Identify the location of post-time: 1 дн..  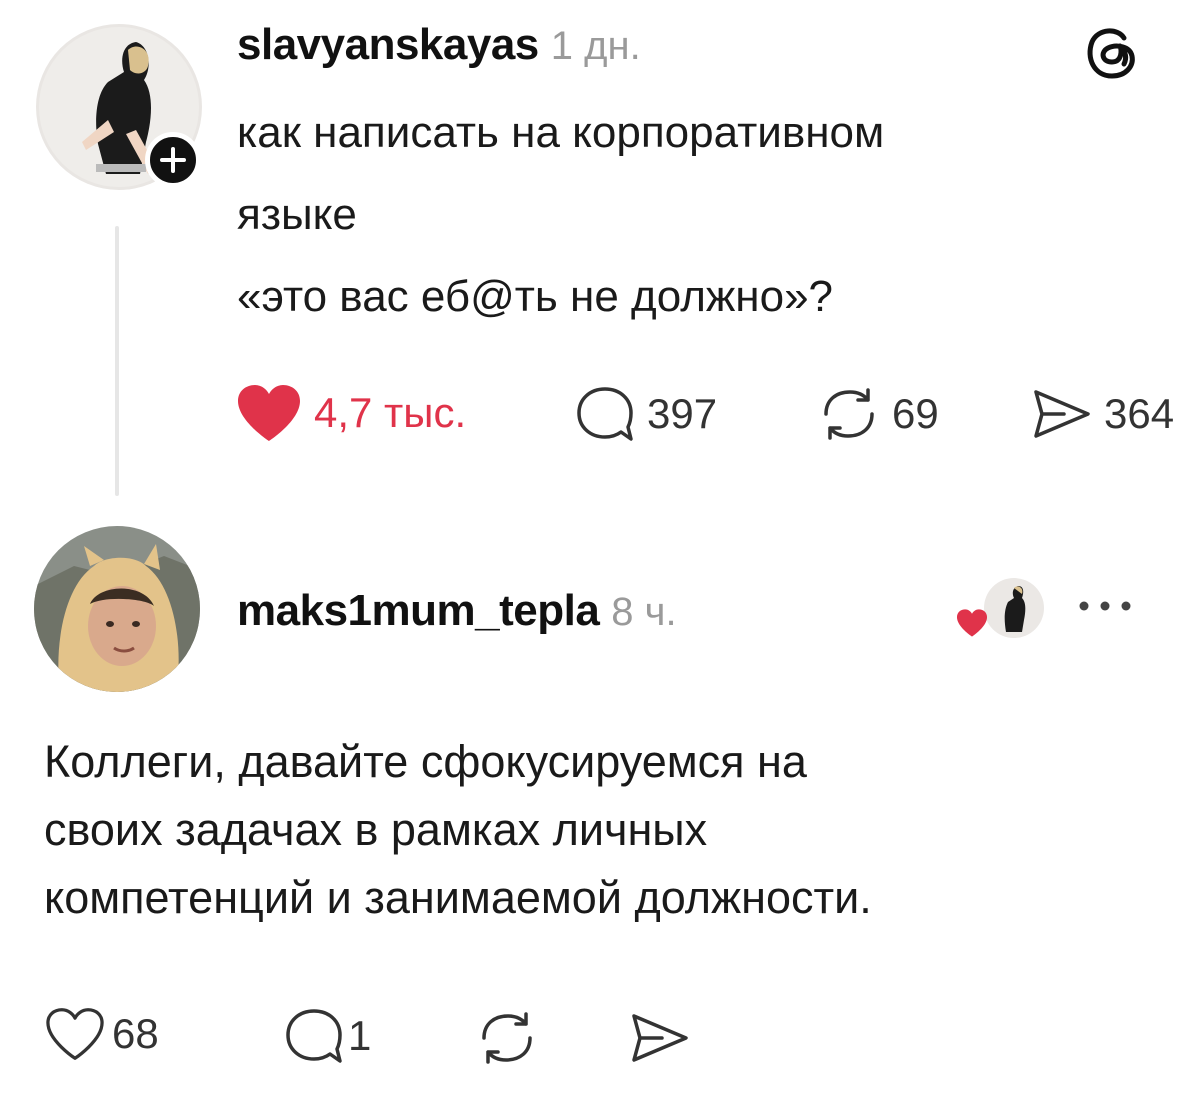
(595, 46).